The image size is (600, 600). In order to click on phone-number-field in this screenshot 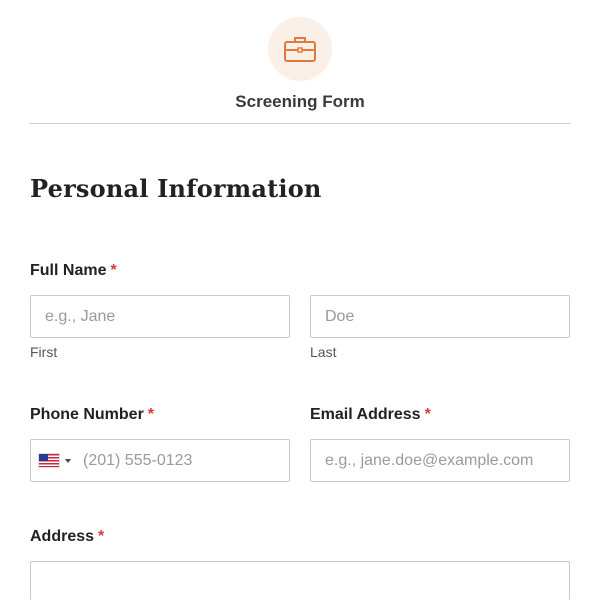, I will do `click(161, 460)`.